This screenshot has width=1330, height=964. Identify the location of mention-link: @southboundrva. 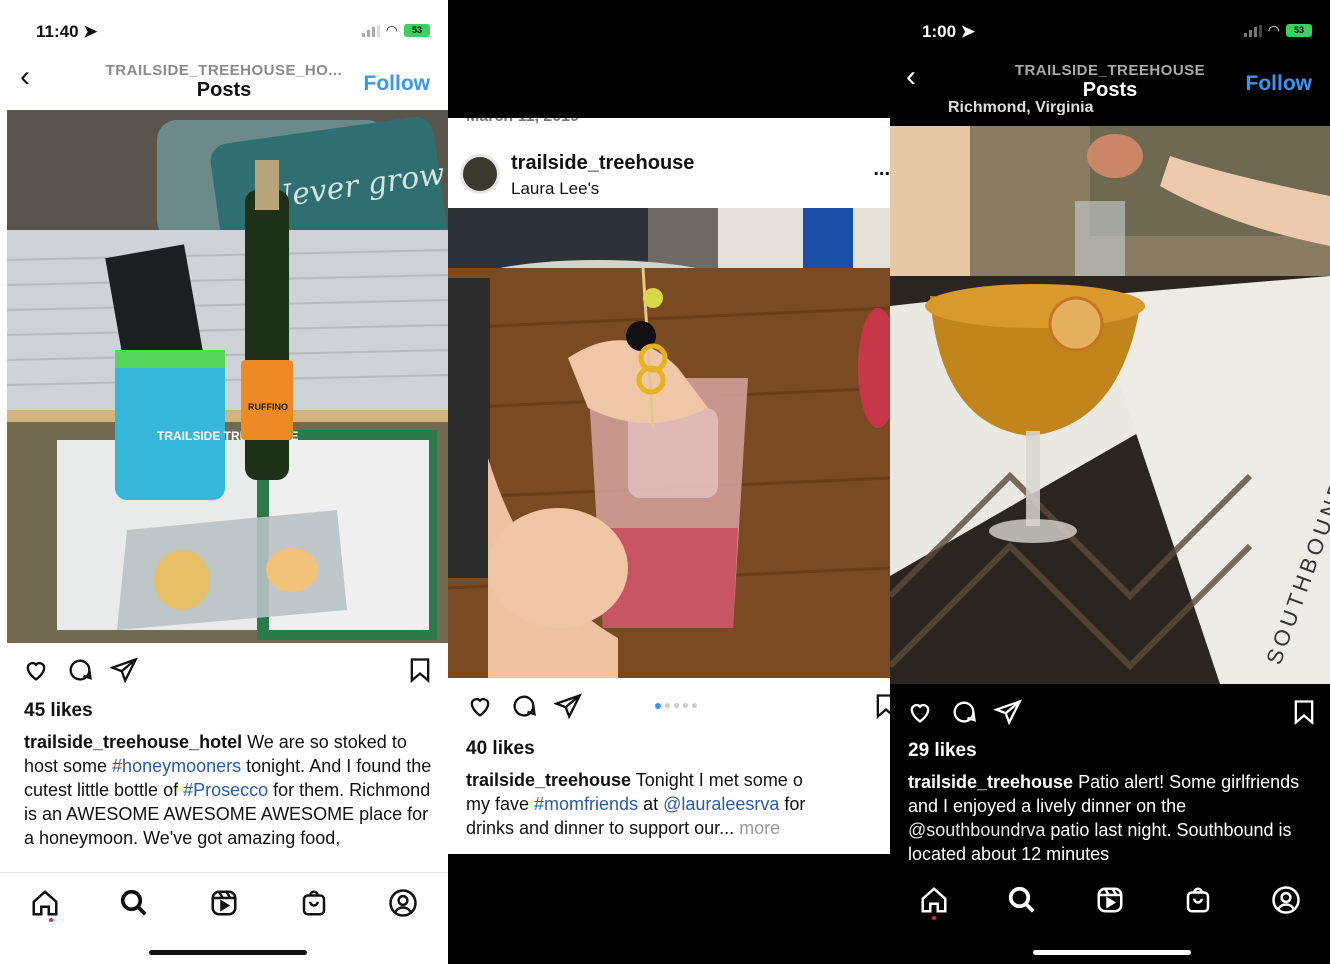
(976, 830).